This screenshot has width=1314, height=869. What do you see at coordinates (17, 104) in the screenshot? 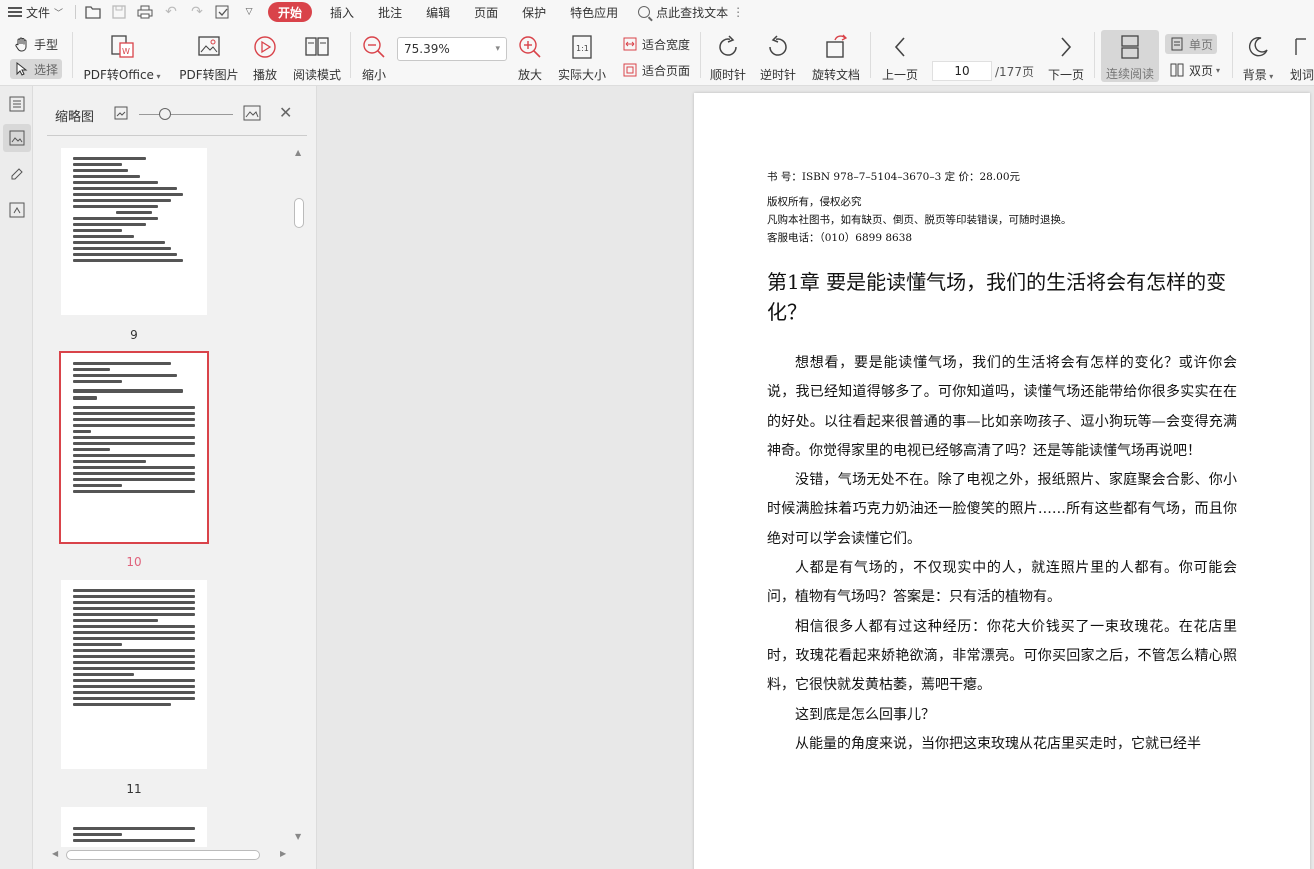
I see `bookmark-outline-icon` at bounding box center [17, 104].